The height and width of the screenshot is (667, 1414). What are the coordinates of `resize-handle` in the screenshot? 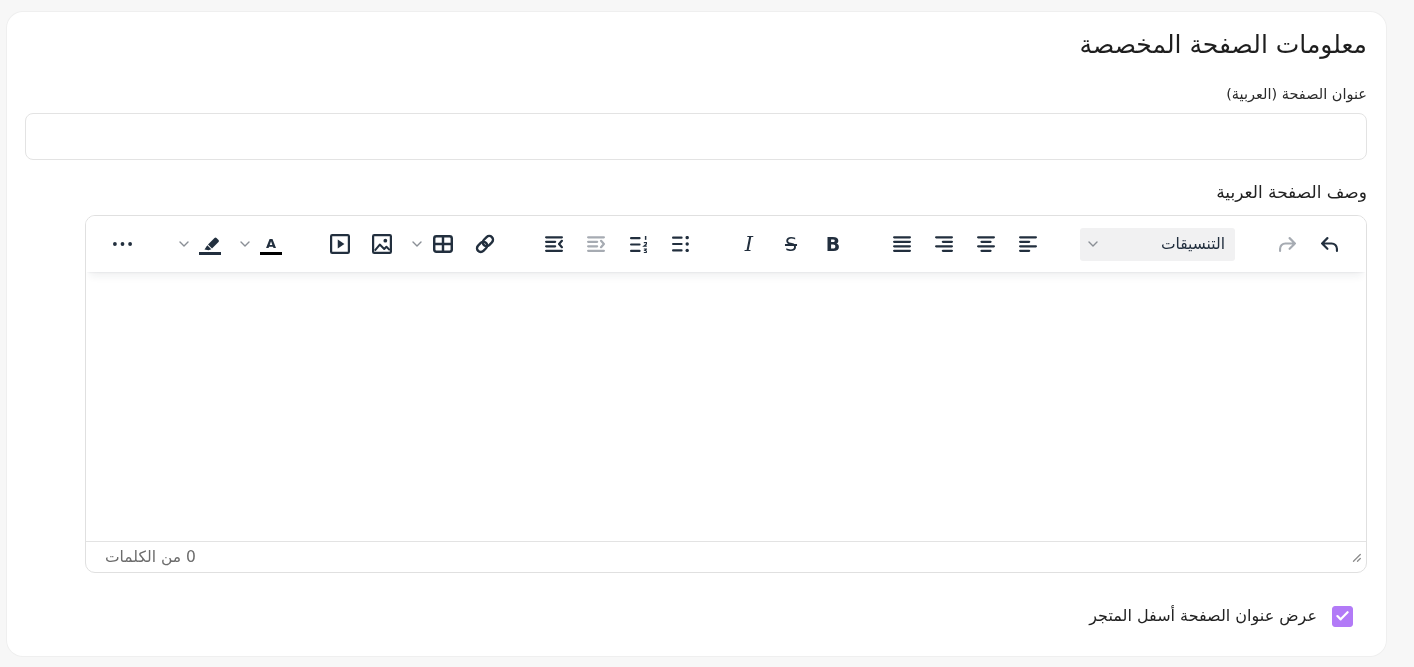 It's located at (1356, 557).